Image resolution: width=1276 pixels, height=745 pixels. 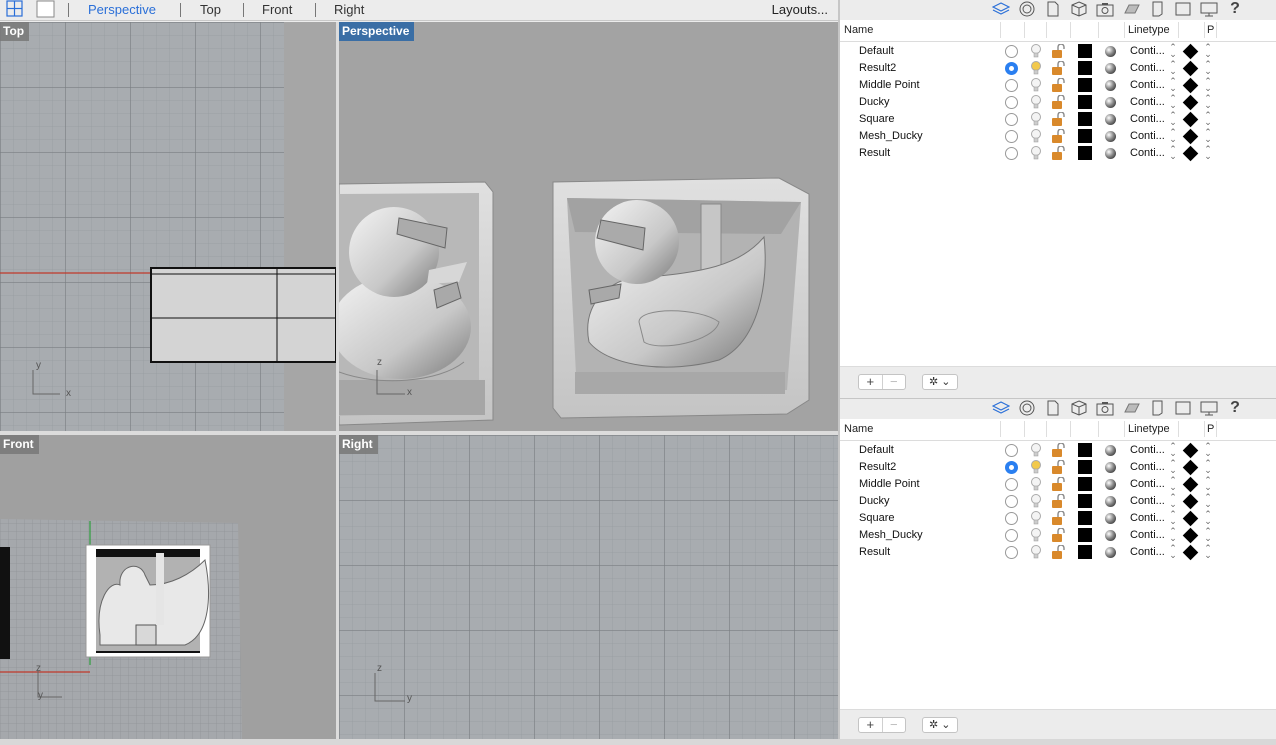 I want to click on layer-name: Square, so click(x=876, y=119).